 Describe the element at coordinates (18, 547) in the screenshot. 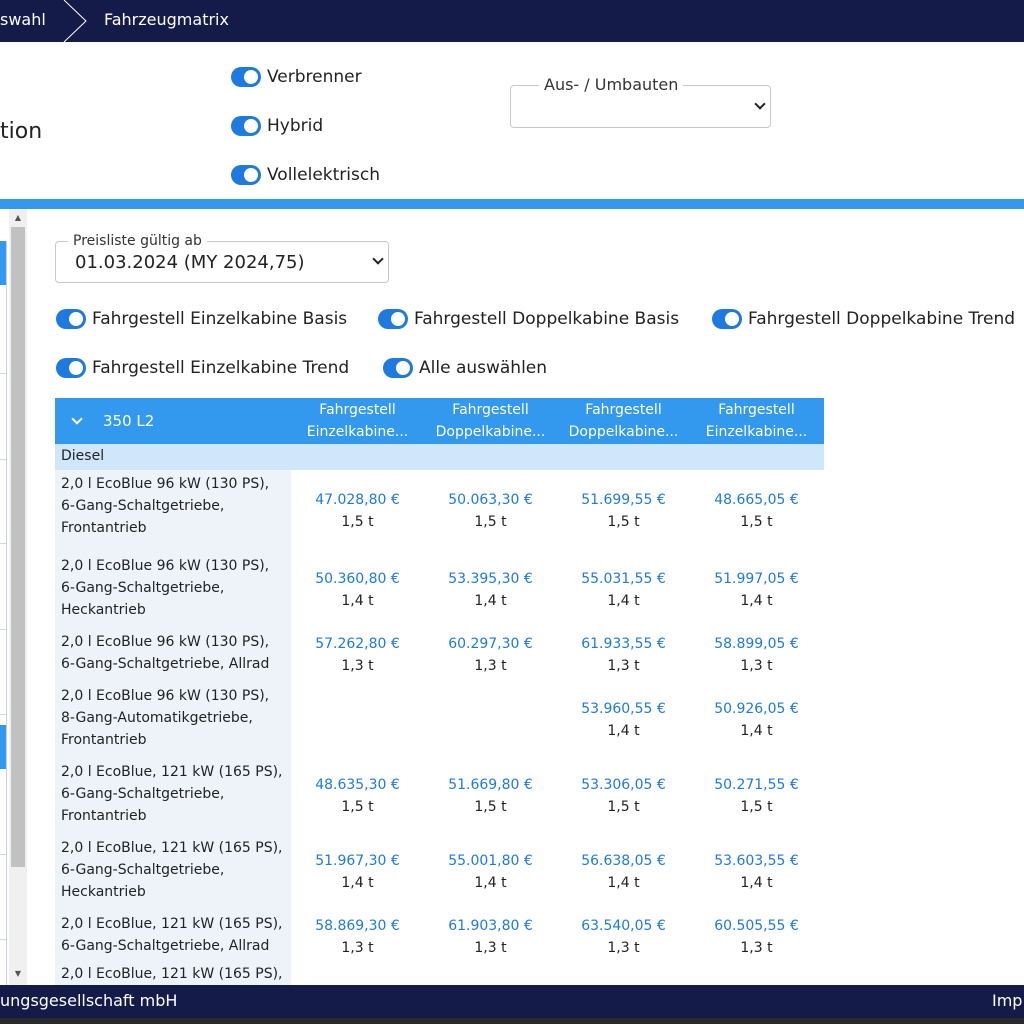

I see `scrollbar-thumb` at that location.